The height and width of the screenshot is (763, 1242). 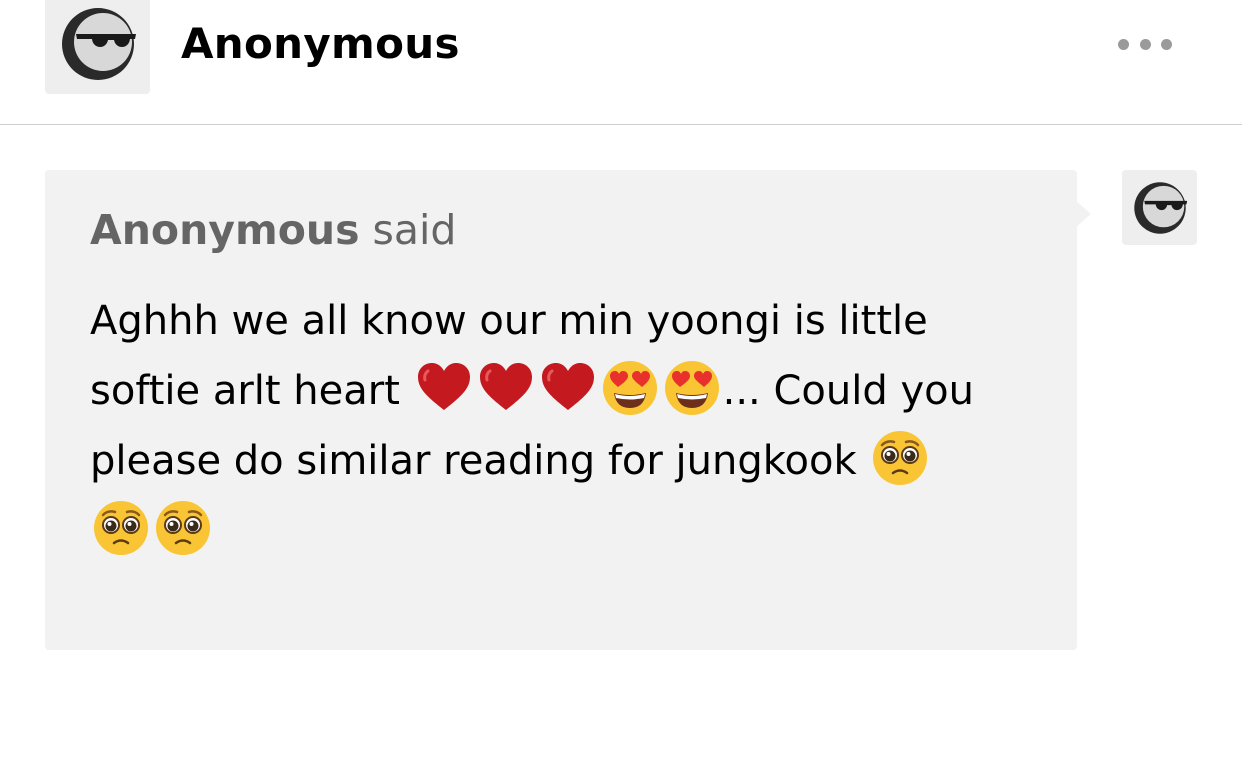 I want to click on more-options-button, so click(x=1145, y=44).